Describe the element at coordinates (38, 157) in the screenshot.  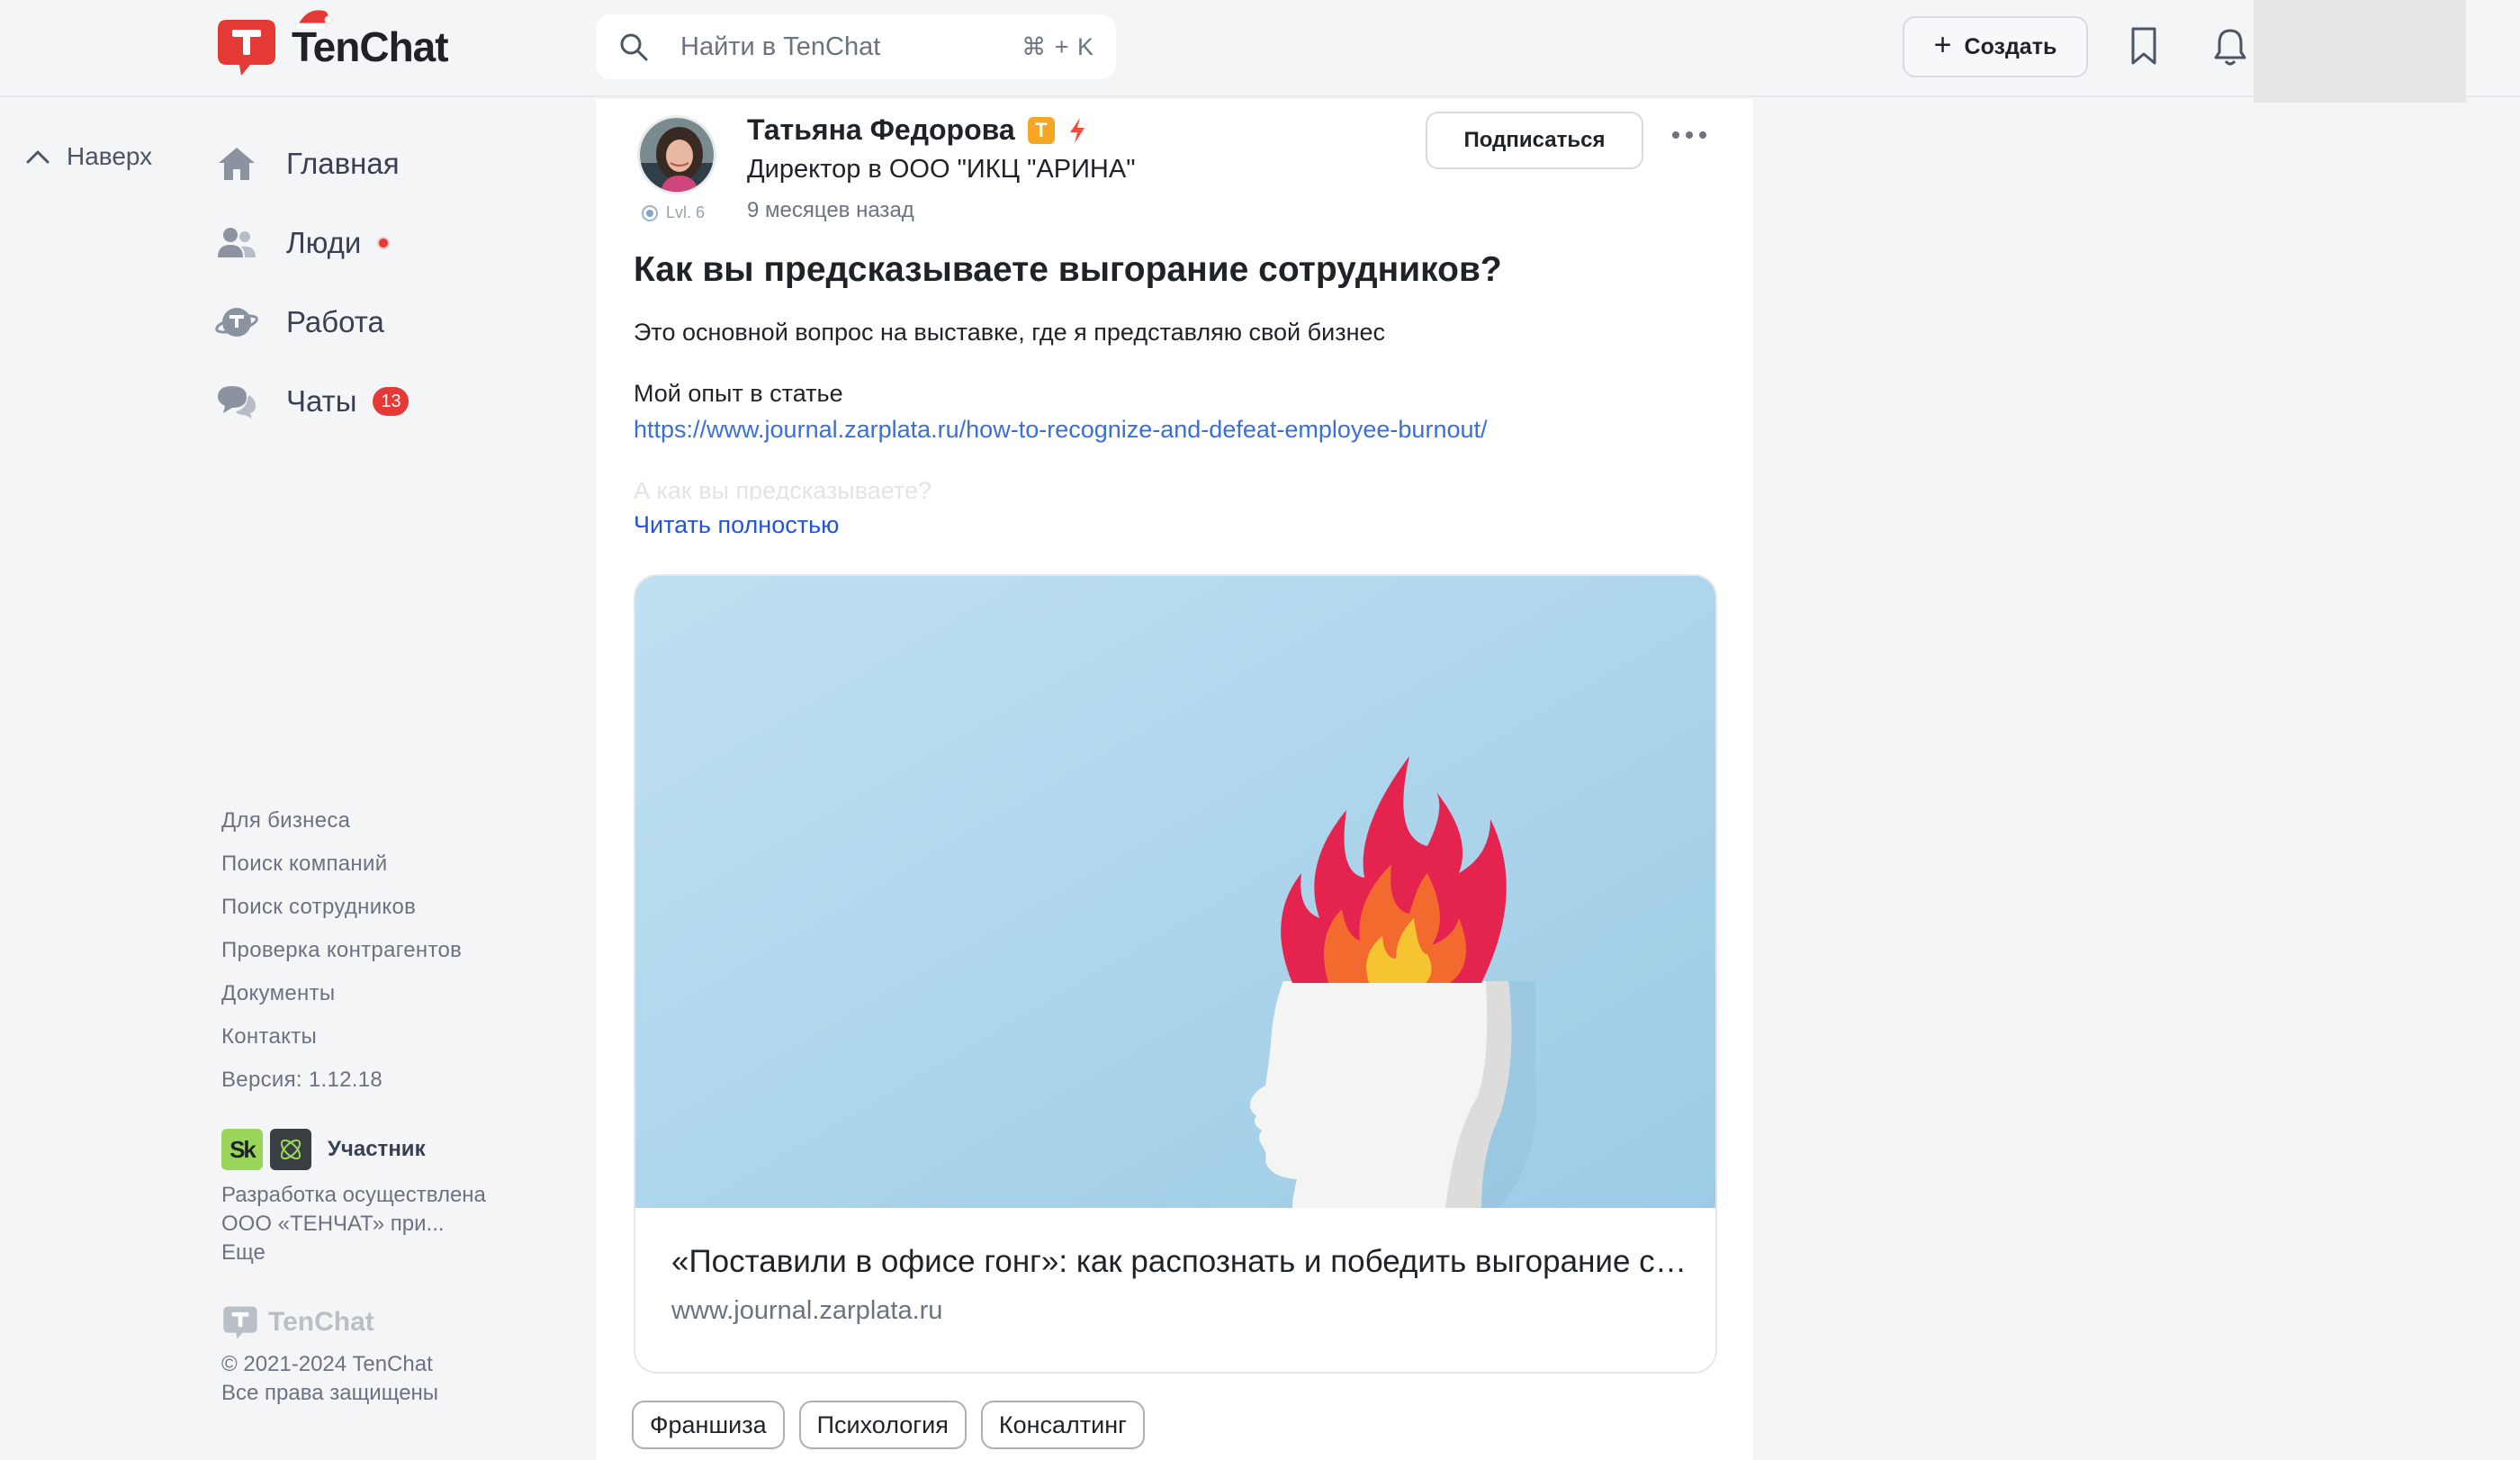
I see `chevron-up-icon` at that location.